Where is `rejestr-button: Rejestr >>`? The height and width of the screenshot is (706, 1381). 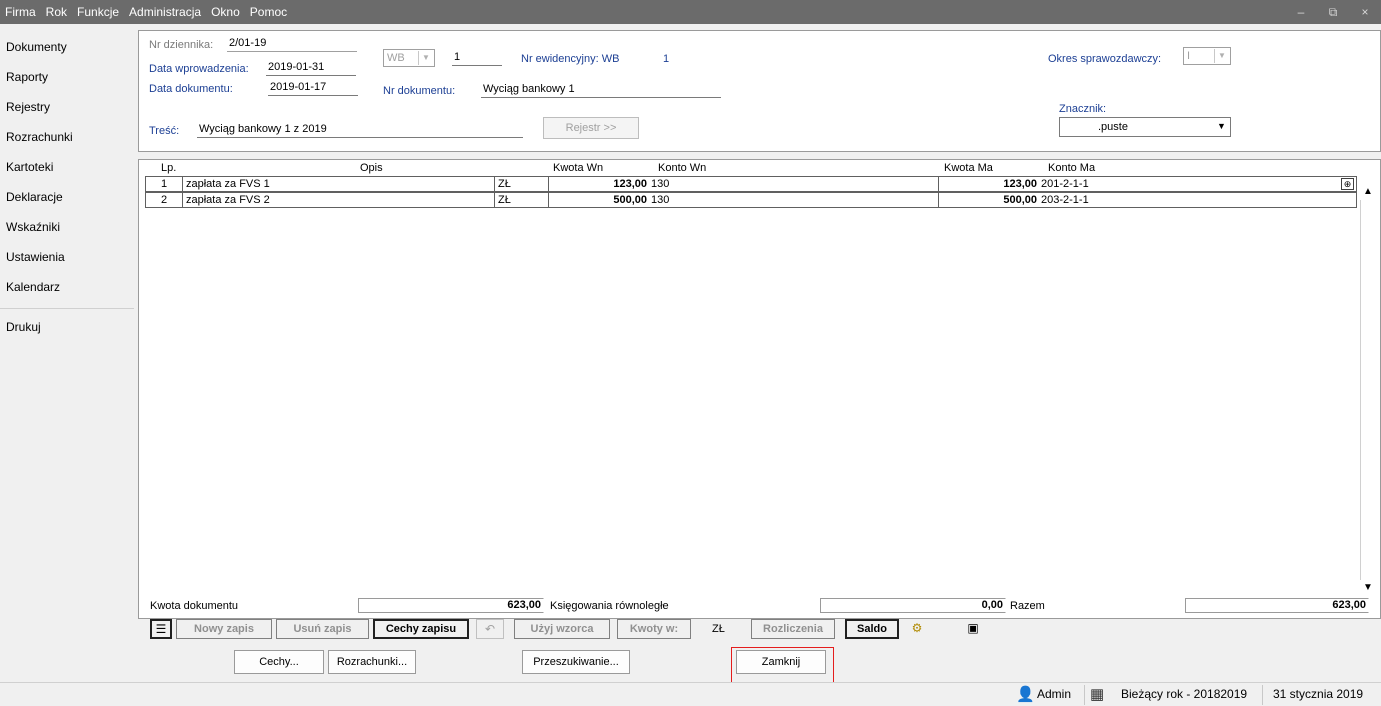
rejestr-button: Rejestr >> is located at coordinates (591, 128).